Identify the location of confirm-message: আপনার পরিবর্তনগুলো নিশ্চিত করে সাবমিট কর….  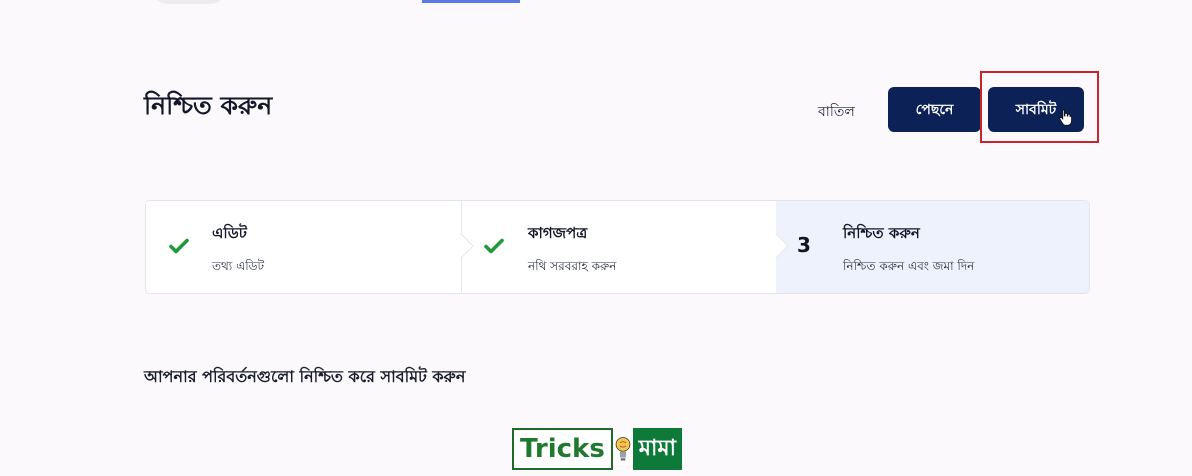
(305, 376).